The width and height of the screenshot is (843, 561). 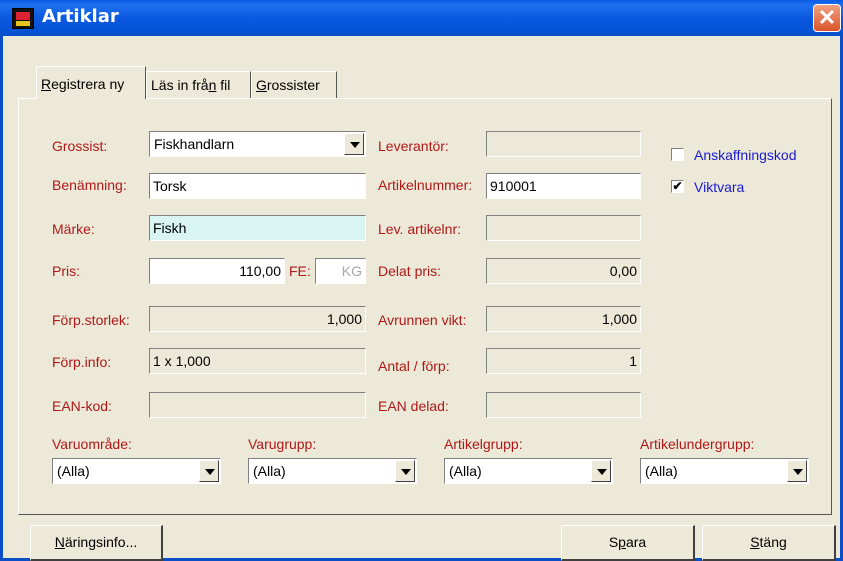 I want to click on varugrupp-select: (Alla), so click(x=332, y=471).